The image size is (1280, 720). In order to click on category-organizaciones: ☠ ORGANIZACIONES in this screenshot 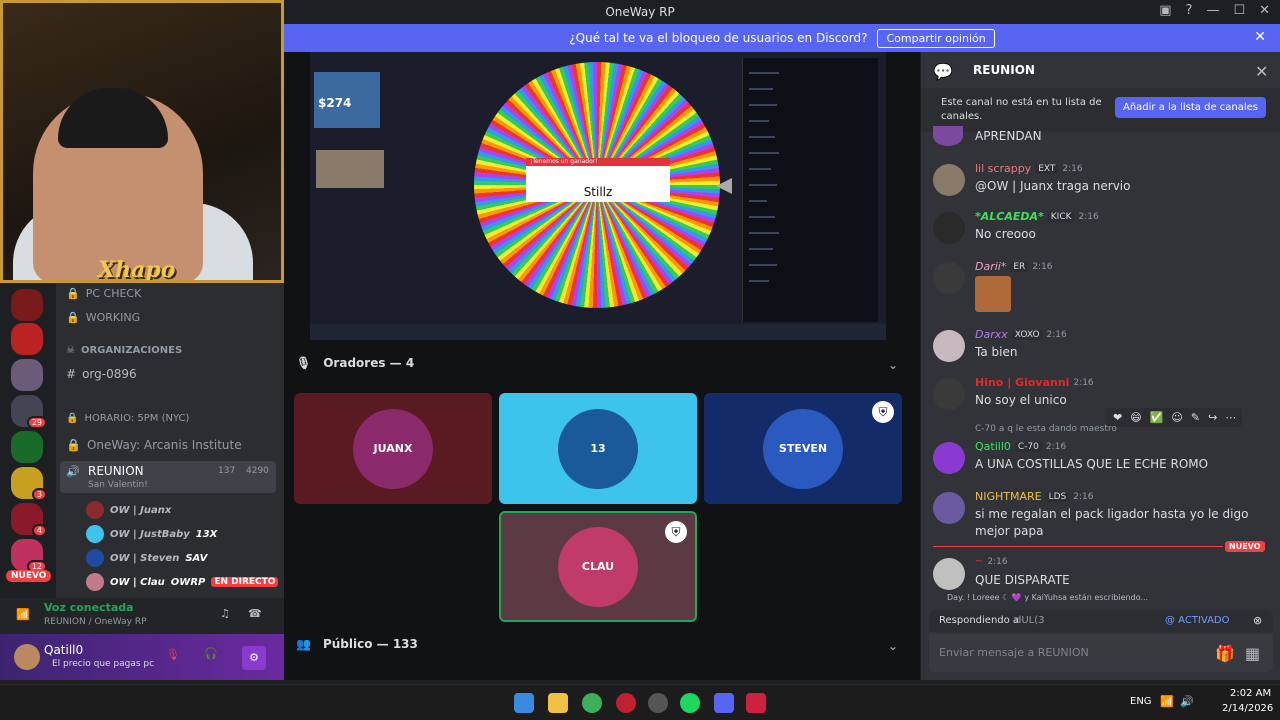, I will do `click(124, 350)`.